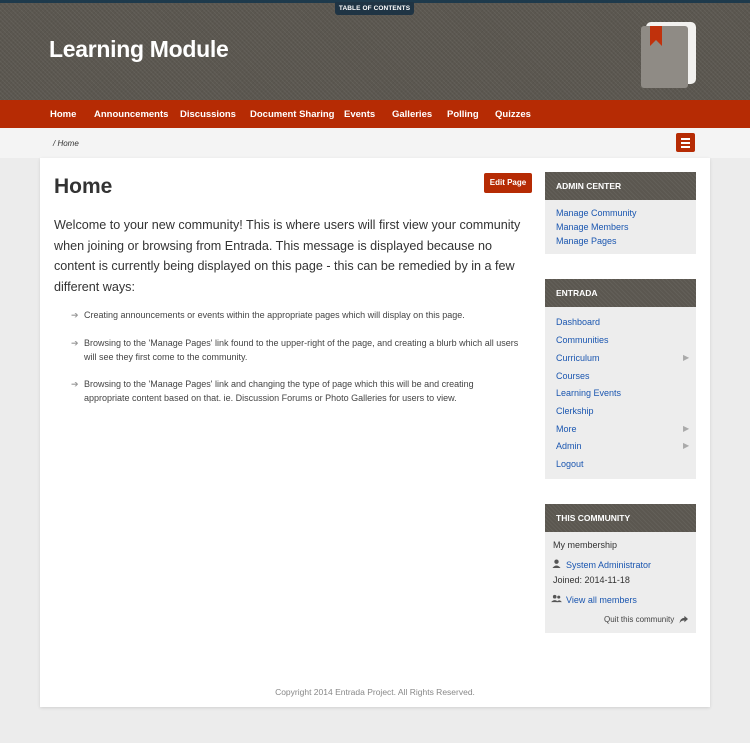  Describe the element at coordinates (586, 241) in the screenshot. I see `manage-pages-link: Manage Pages` at that location.